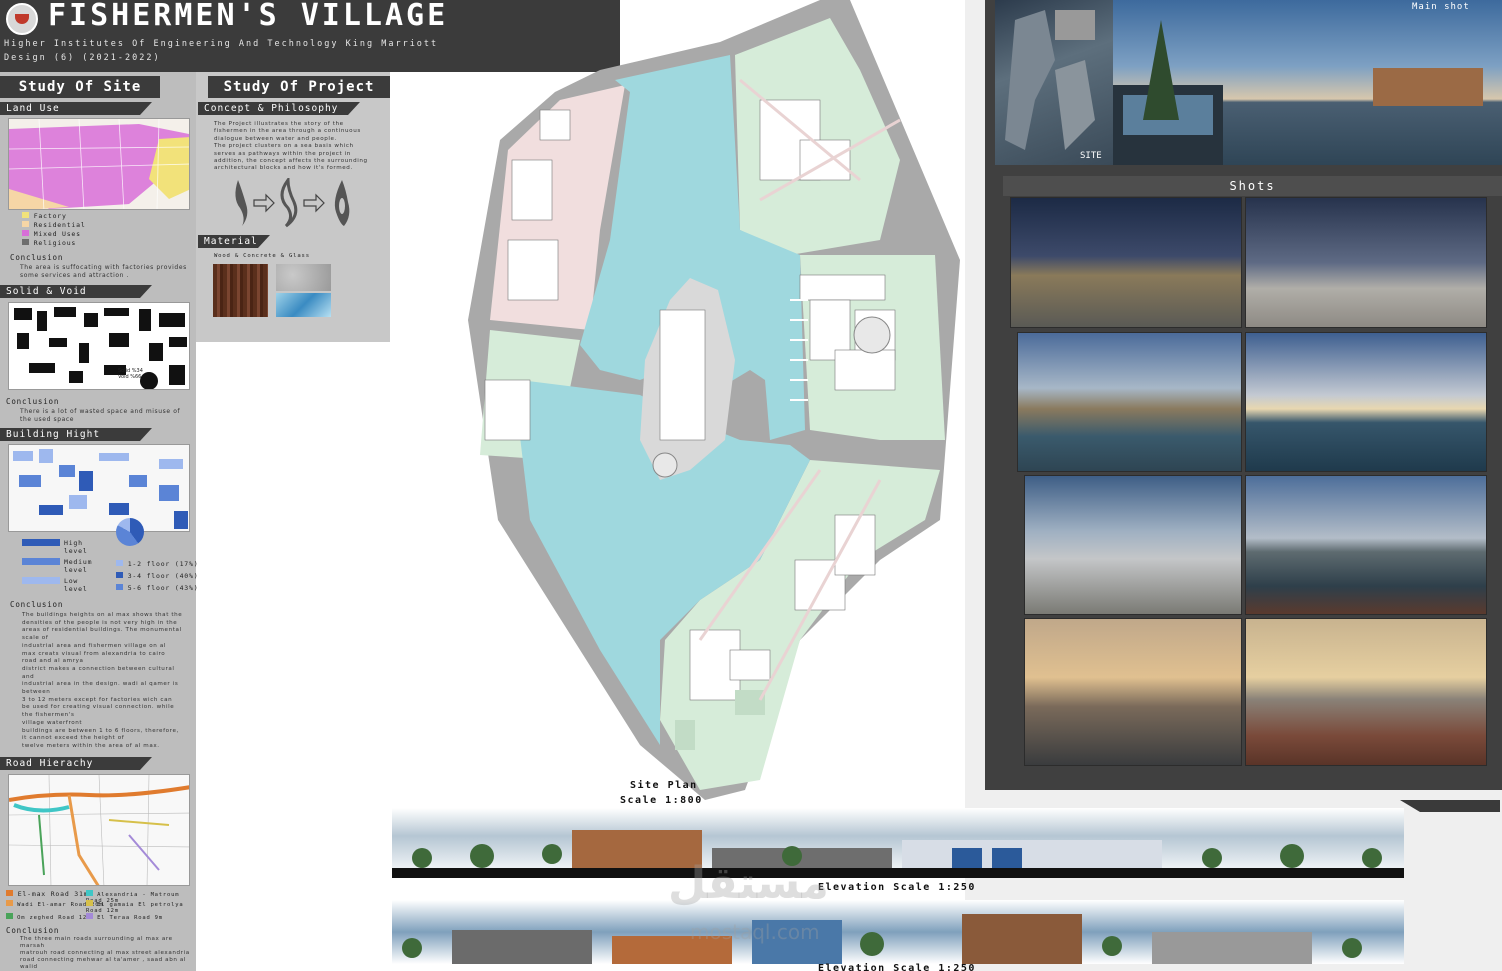  Describe the element at coordinates (99, 488) in the screenshot. I see `building-height-map` at that location.